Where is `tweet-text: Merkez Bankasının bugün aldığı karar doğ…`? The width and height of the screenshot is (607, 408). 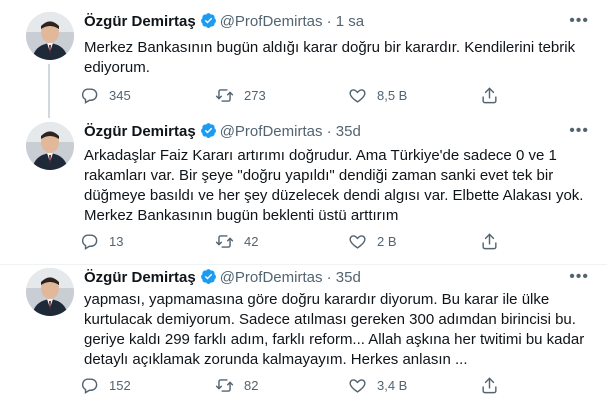
tweet-text: Merkez Bankasının bugün aldığı karar doğ… is located at coordinates (339, 58).